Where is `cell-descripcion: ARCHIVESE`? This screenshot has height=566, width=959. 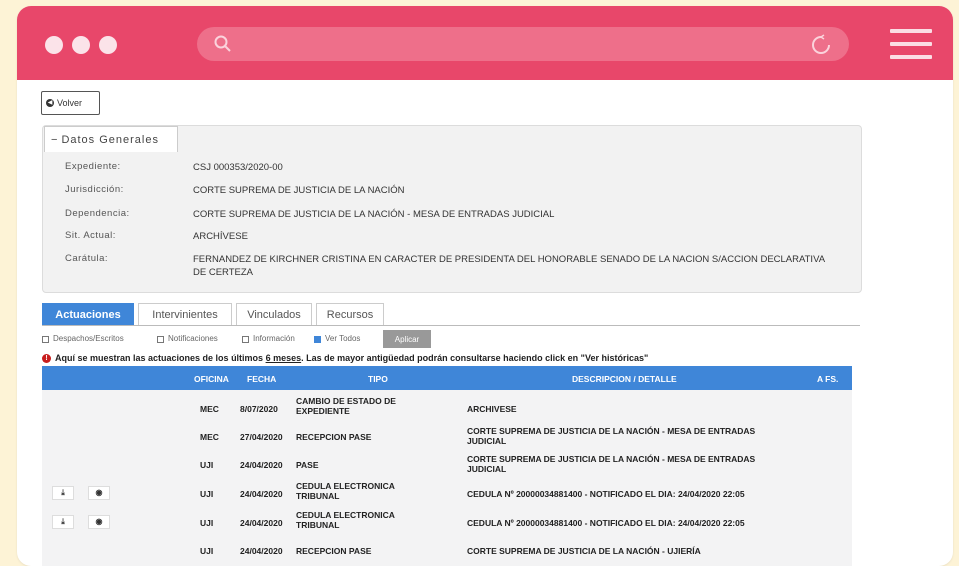
cell-descripcion: ARCHIVESE is located at coordinates (492, 409).